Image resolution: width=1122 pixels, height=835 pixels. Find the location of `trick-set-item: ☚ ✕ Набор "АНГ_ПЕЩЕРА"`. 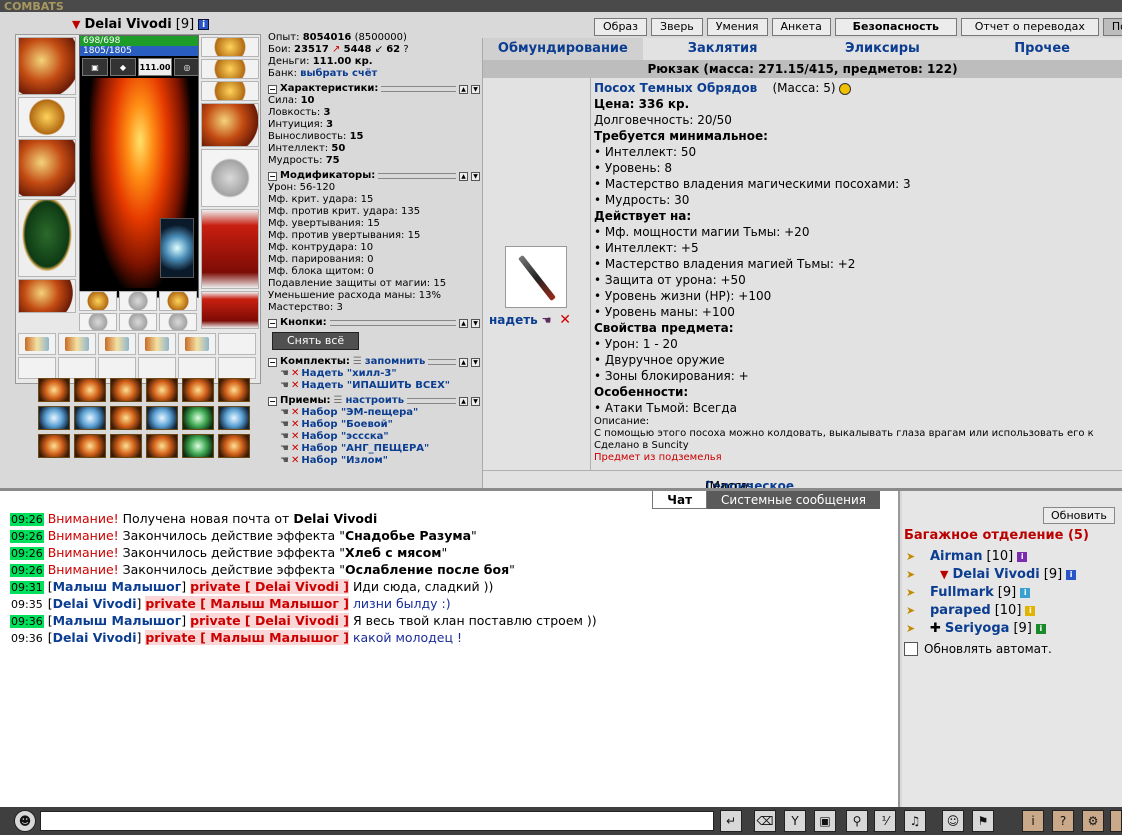

trick-set-item: ☚ ✕ Набор "АНГ_ПЕЩЕРА" is located at coordinates (374, 449).